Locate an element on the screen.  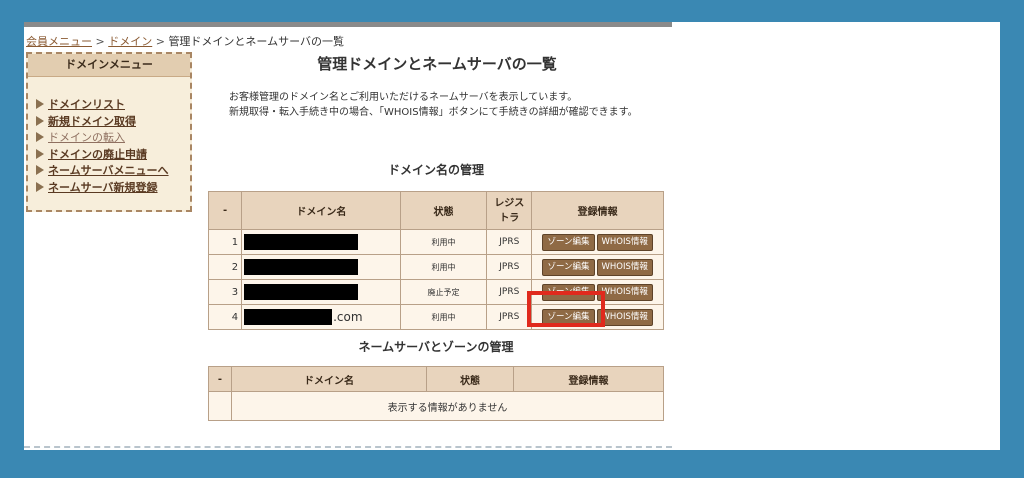
table-row: 表示する情報がありません is located at coordinates (436, 406).